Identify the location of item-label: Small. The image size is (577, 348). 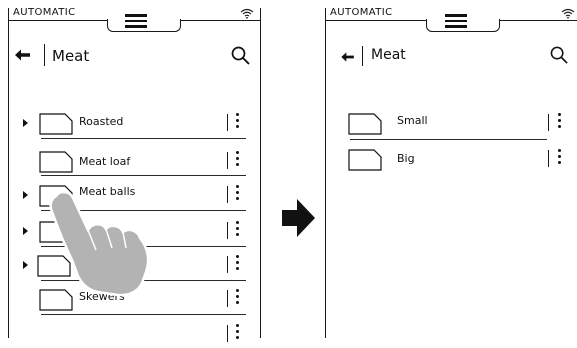
(412, 120).